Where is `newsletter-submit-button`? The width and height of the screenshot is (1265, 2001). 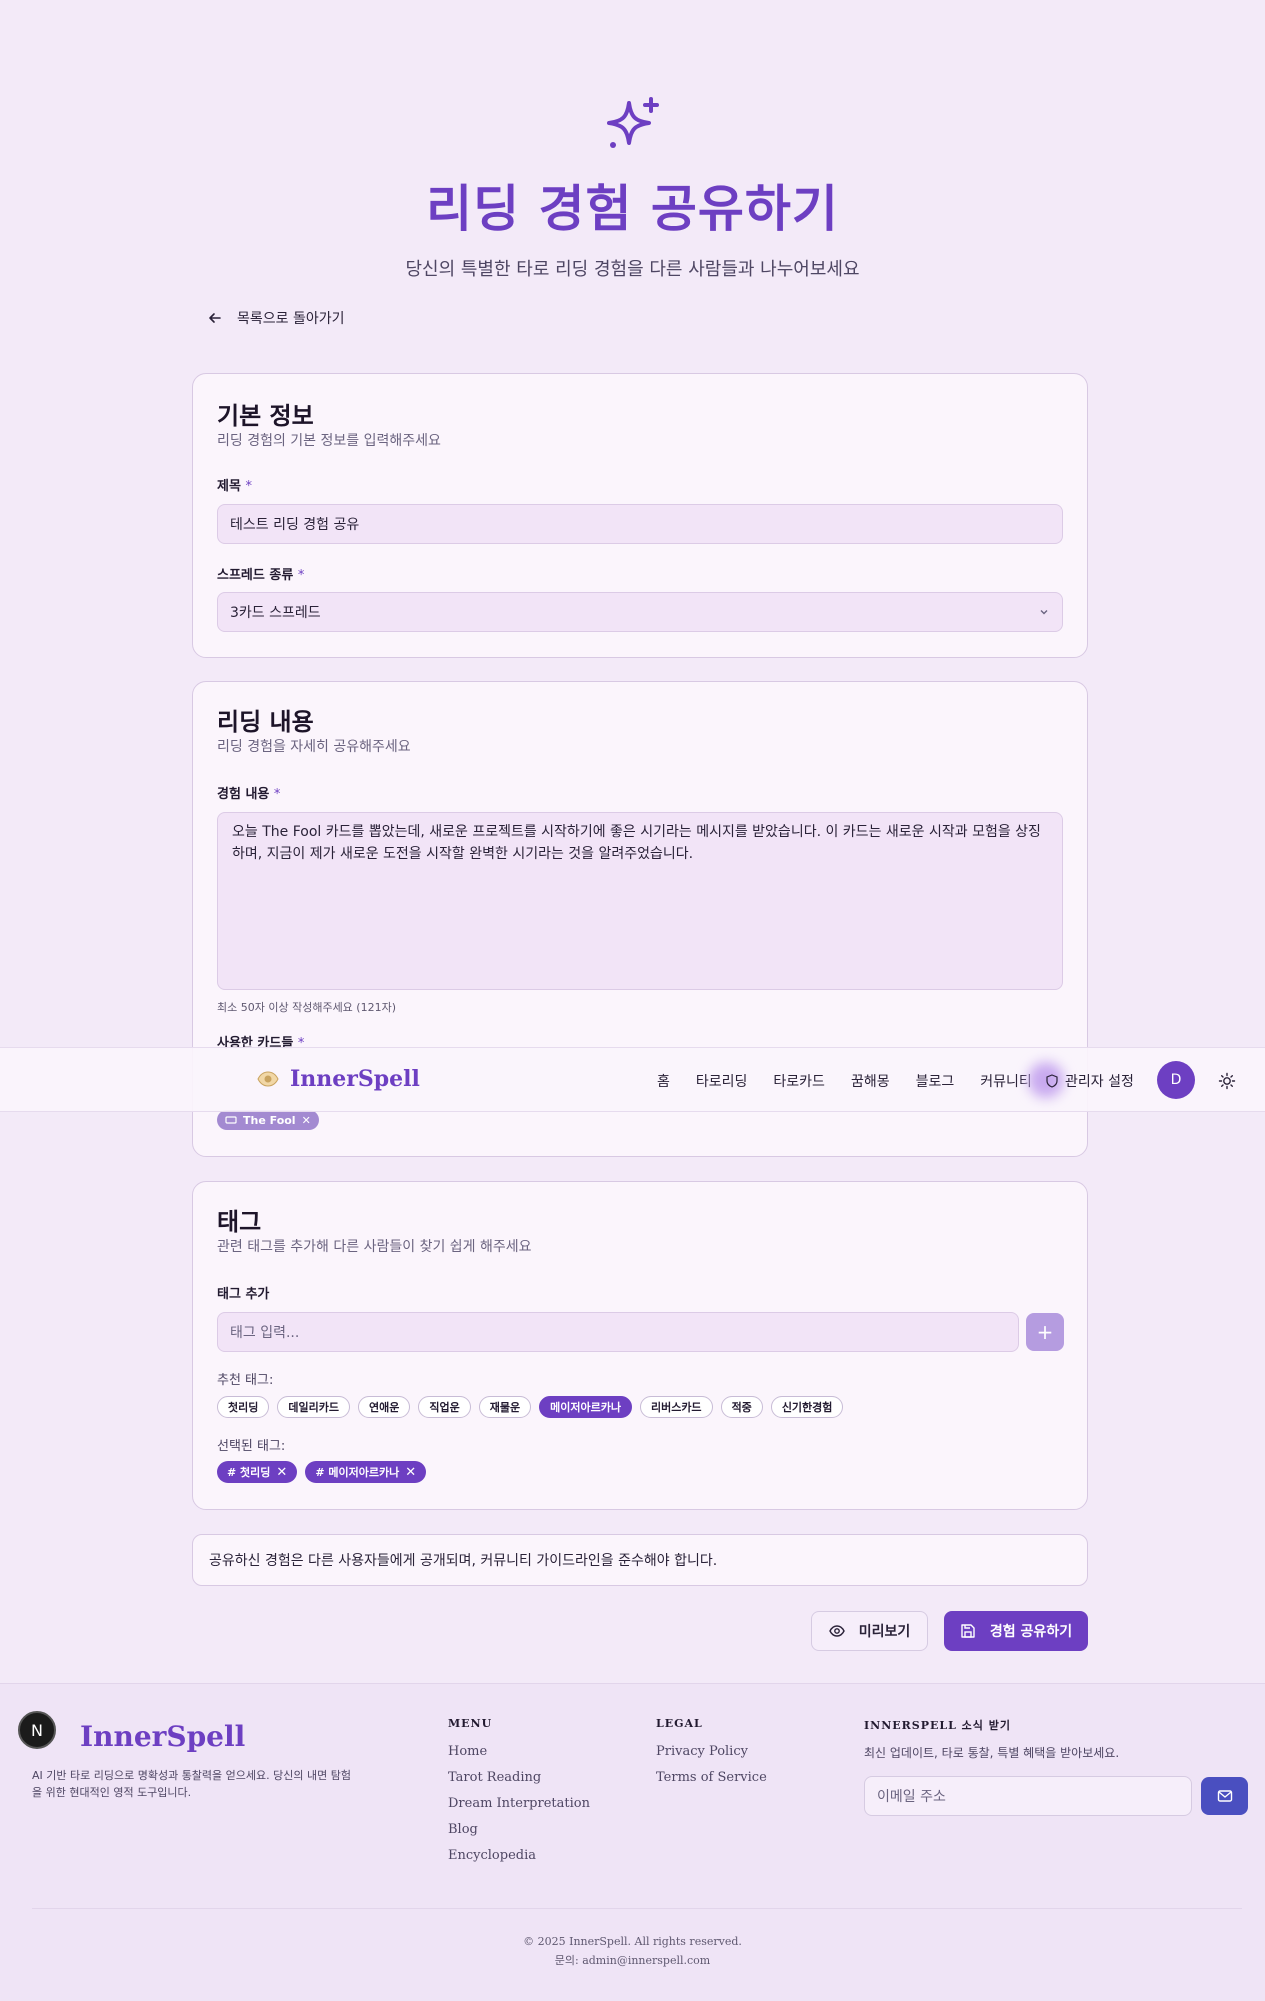 newsletter-submit-button is located at coordinates (1224, 1796).